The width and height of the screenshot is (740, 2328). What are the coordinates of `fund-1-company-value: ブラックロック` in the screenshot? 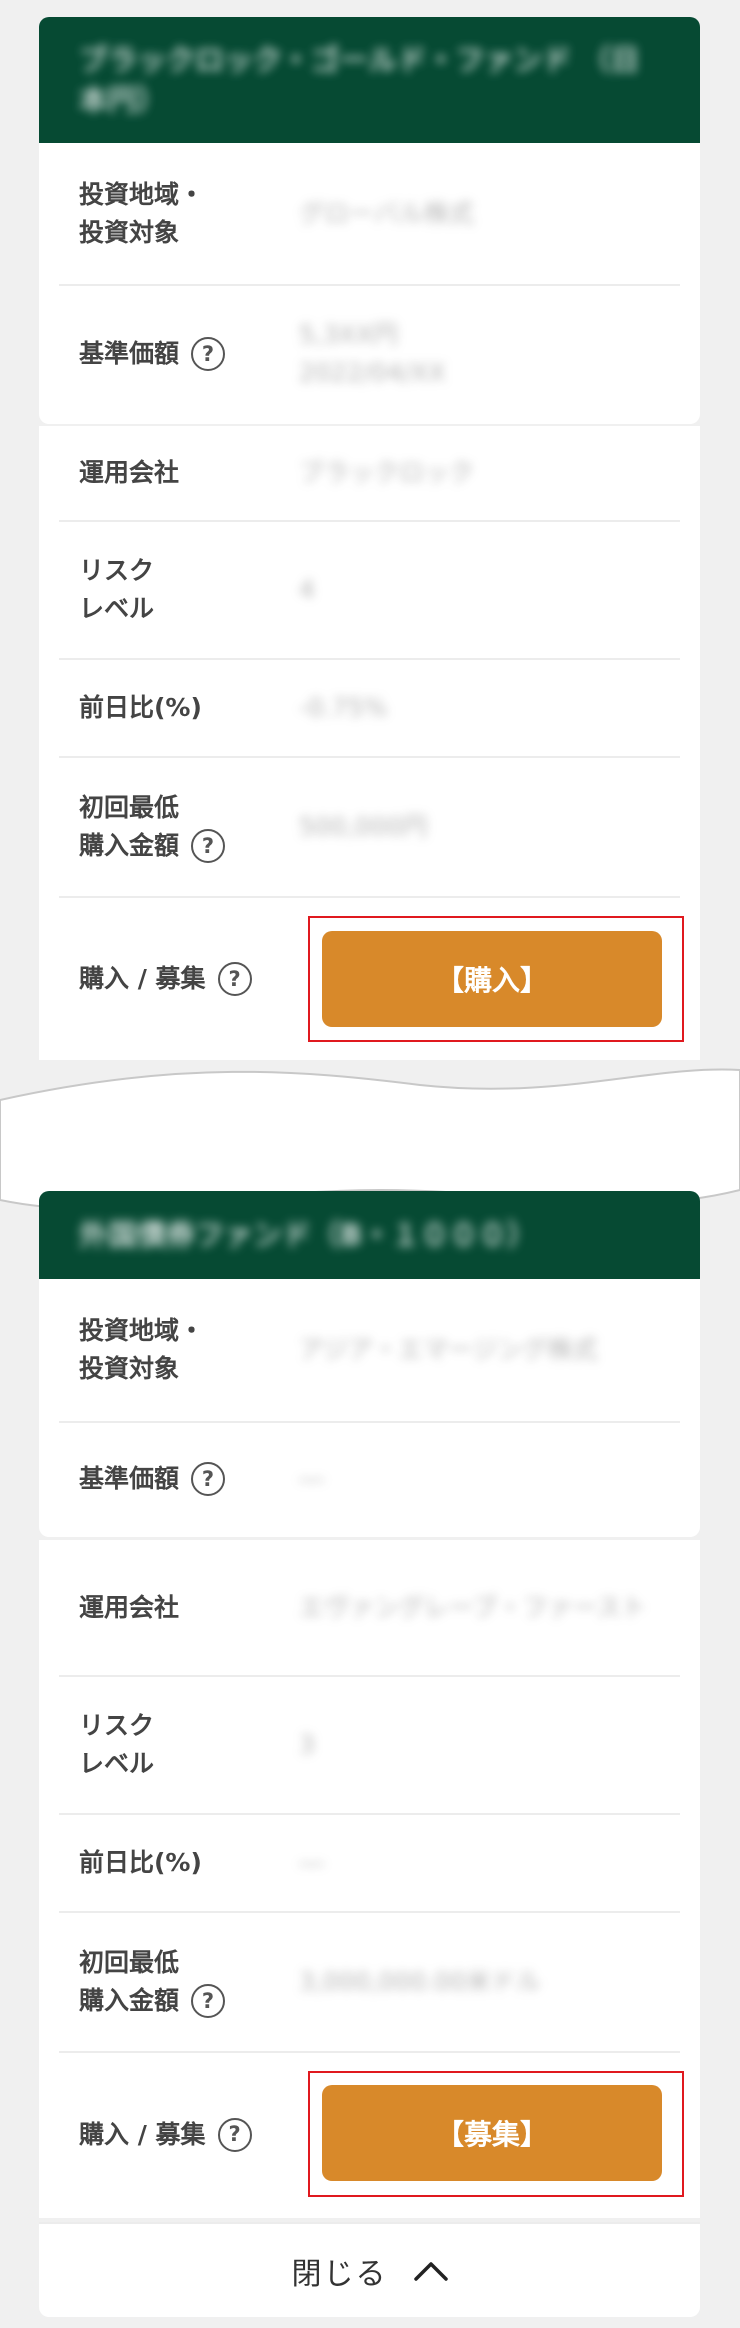 It's located at (387, 472).